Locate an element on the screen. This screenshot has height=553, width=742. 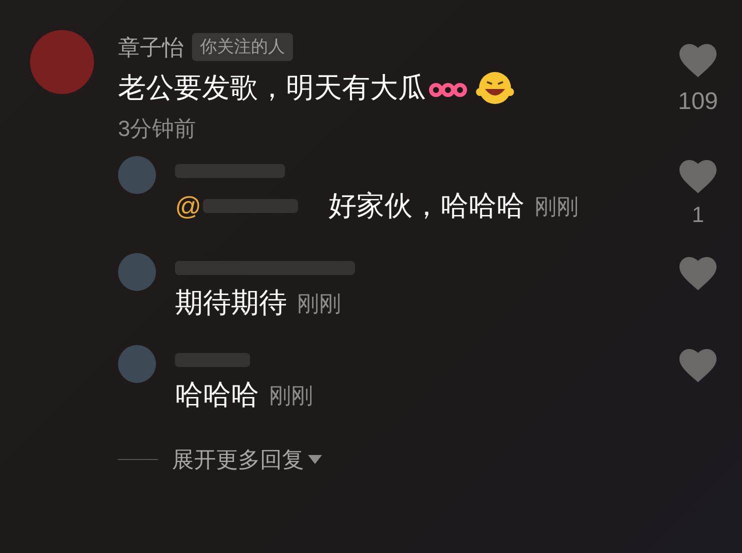
like-count: 109 is located at coordinates (698, 102).